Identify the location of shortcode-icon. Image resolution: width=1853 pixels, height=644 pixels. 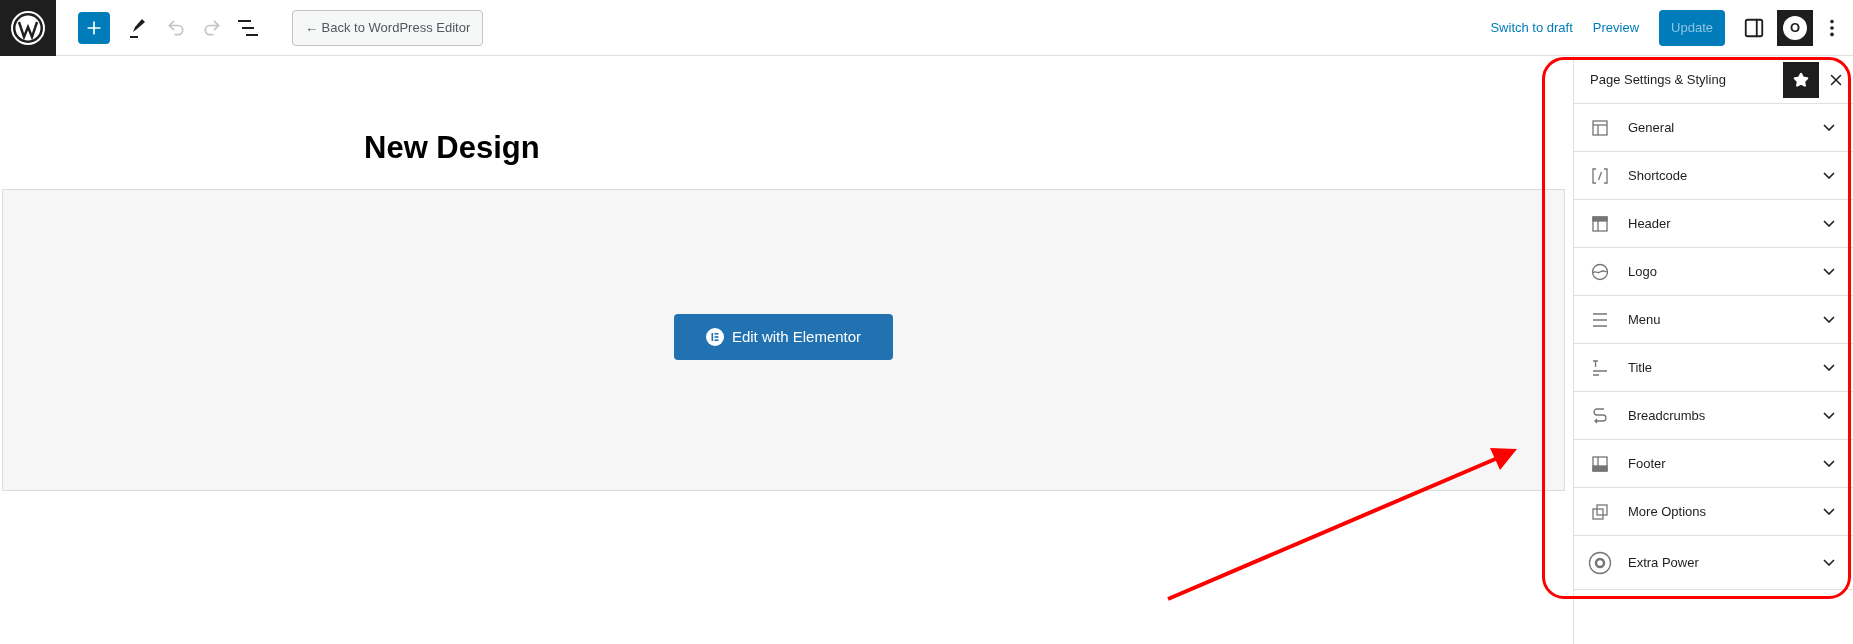
(1600, 175).